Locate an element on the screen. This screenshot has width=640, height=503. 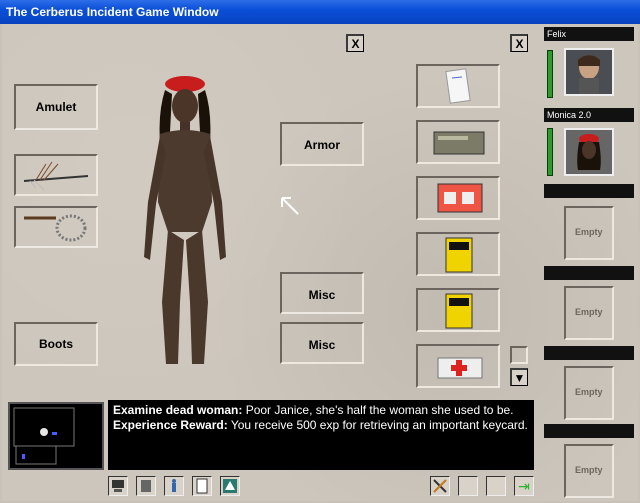
action-button is located at coordinates (440, 486).